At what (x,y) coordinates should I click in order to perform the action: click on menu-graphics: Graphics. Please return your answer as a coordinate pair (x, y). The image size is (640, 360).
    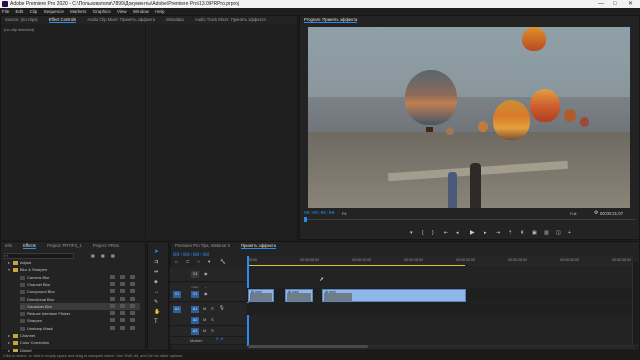
    Looking at the image, I should click on (102, 11).